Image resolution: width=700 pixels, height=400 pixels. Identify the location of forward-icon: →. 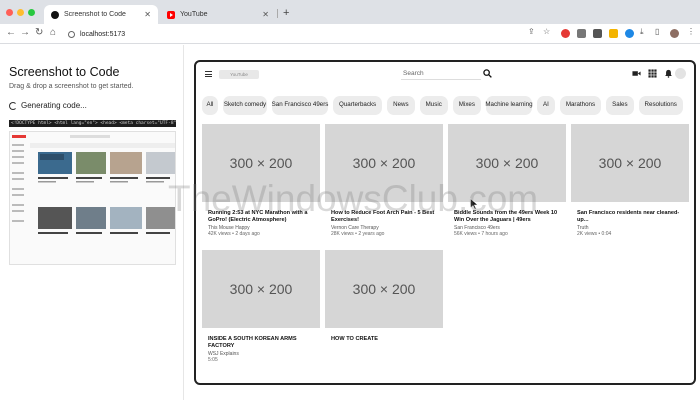
(25, 33).